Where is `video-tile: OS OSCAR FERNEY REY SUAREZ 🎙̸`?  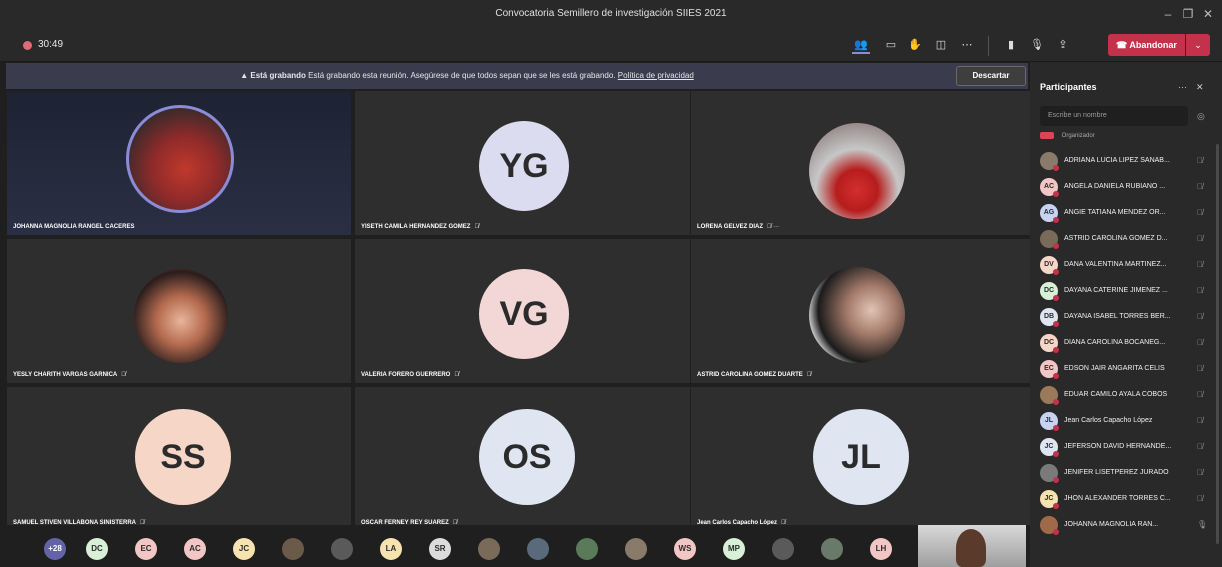 video-tile: OS OSCAR FERNEY REY SUAREZ 🎙̸ is located at coordinates (527, 459).